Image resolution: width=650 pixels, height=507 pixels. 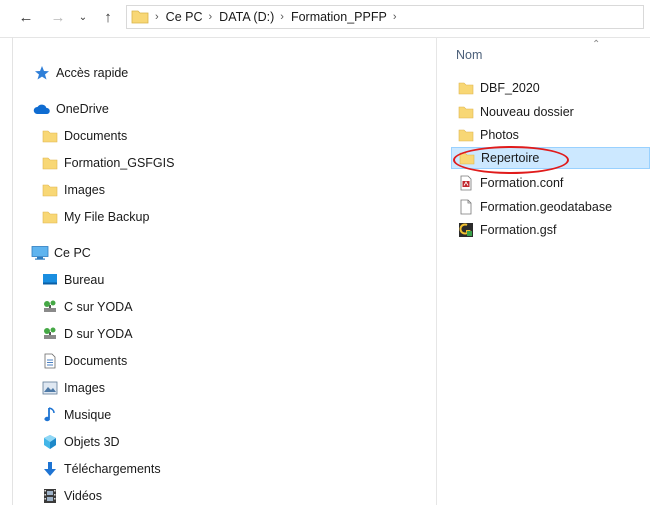 What do you see at coordinates (522, 183) in the screenshot?
I see `file-name: Formation.conf` at bounding box center [522, 183].